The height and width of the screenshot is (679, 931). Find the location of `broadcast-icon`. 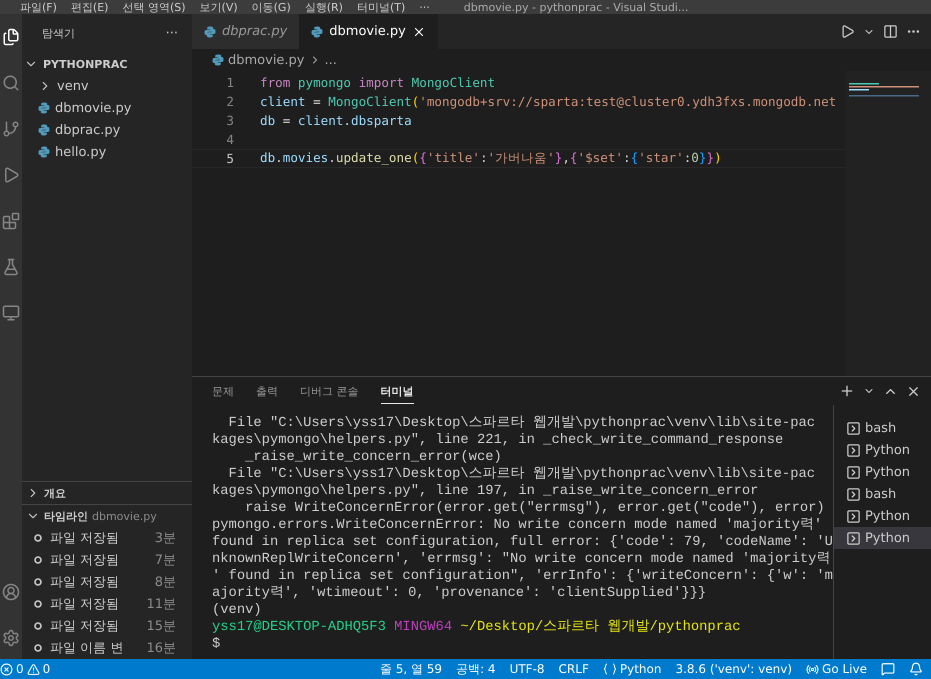

broadcast-icon is located at coordinates (813, 669).